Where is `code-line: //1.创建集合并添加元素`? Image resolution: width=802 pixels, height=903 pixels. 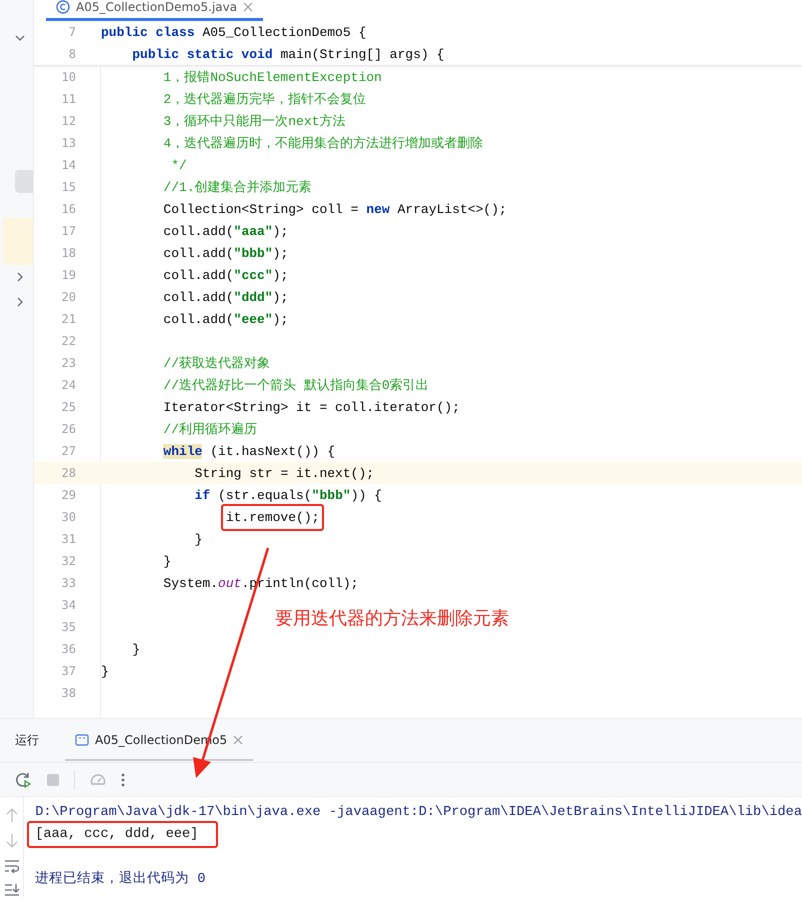
code-line: //1.创建集合并添加元素 is located at coordinates (237, 187).